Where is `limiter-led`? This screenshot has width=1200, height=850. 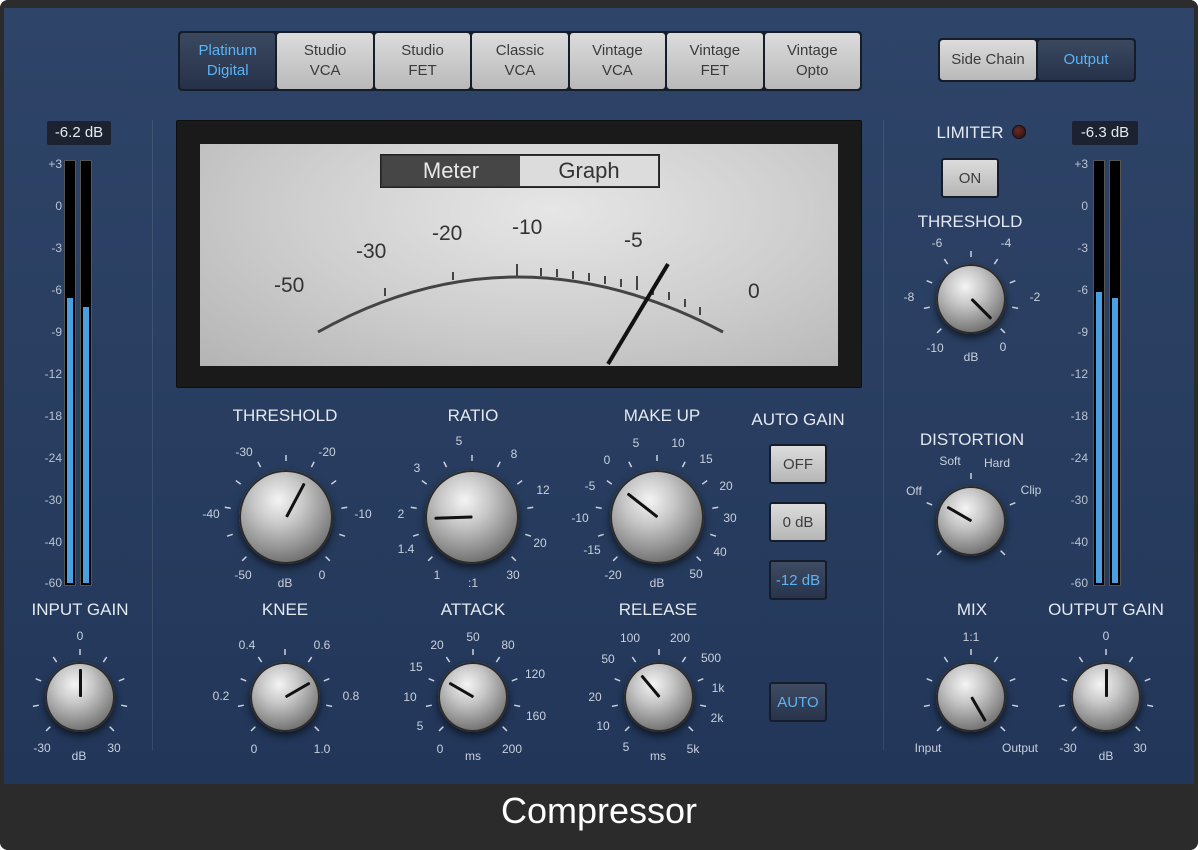 limiter-led is located at coordinates (1019, 132).